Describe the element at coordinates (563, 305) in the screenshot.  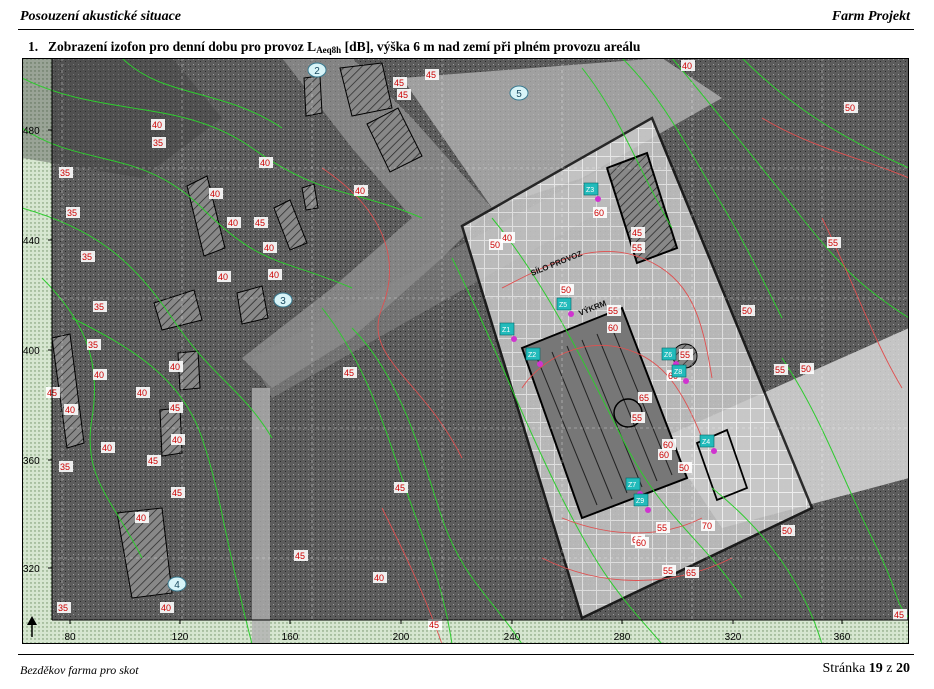
I see `source-label: Z5` at that location.